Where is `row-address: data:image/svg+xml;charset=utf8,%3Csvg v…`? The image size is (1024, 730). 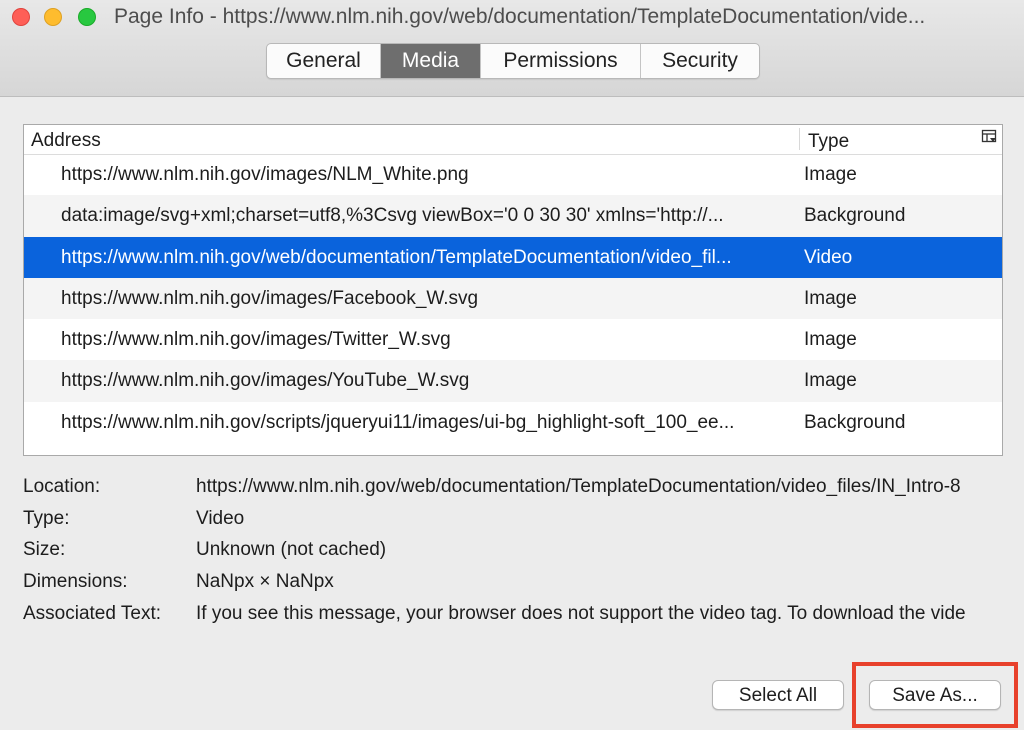 row-address: data:image/svg+xml;charset=utf8,%3Csvg v… is located at coordinates (392, 216).